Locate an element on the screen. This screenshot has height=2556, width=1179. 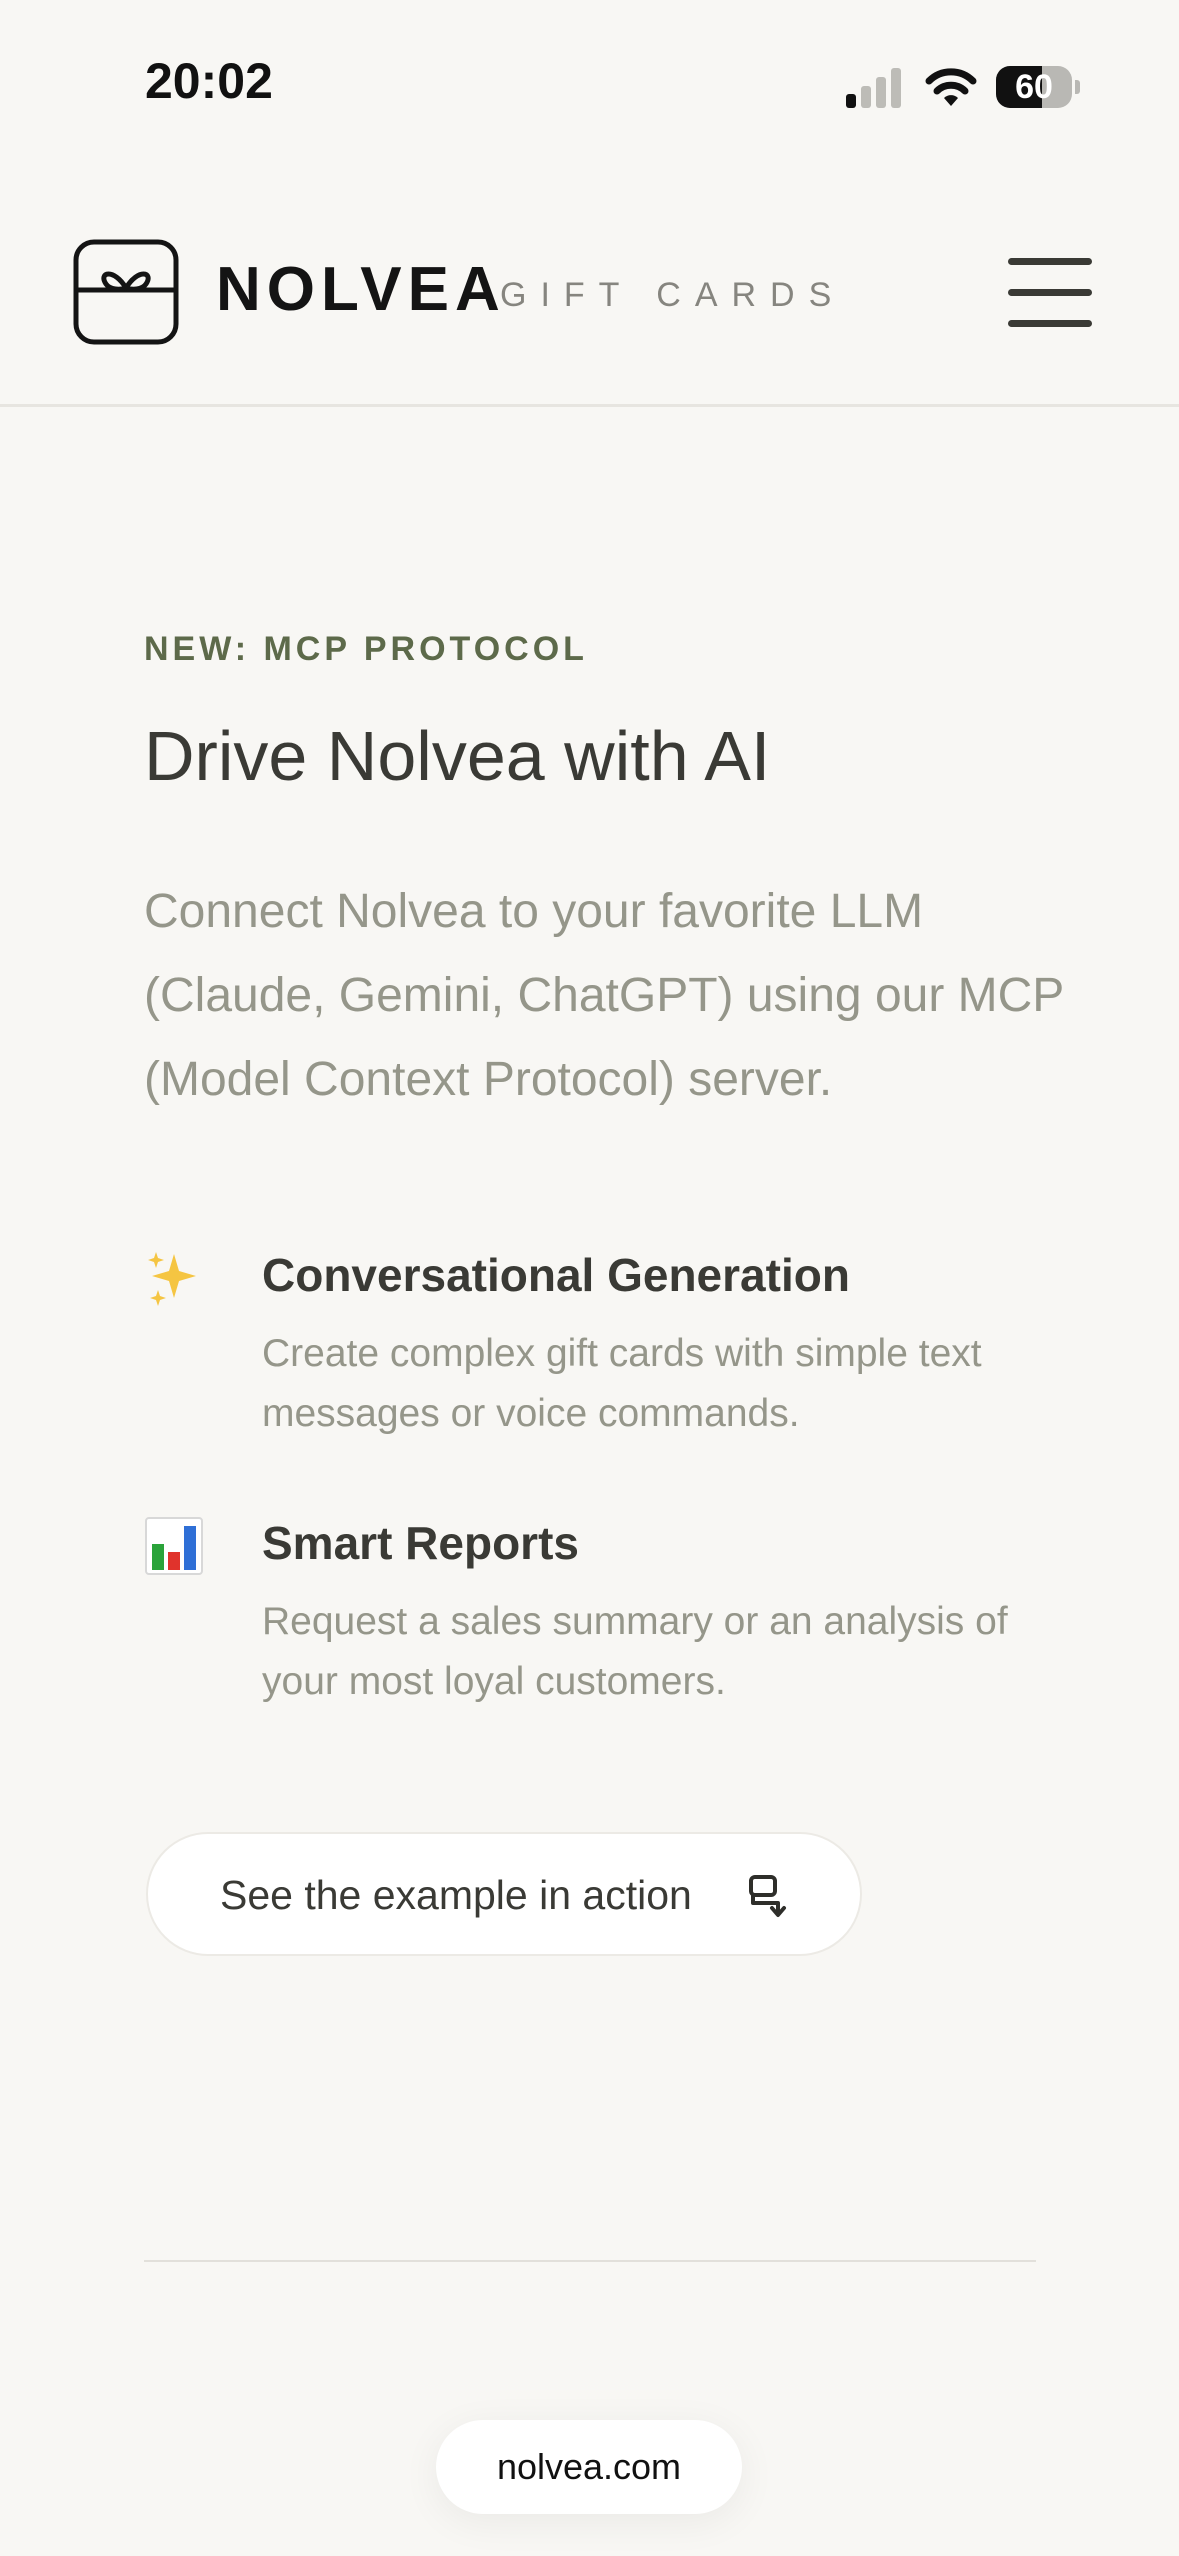
battery-body: 60 is located at coordinates (1034, 87).